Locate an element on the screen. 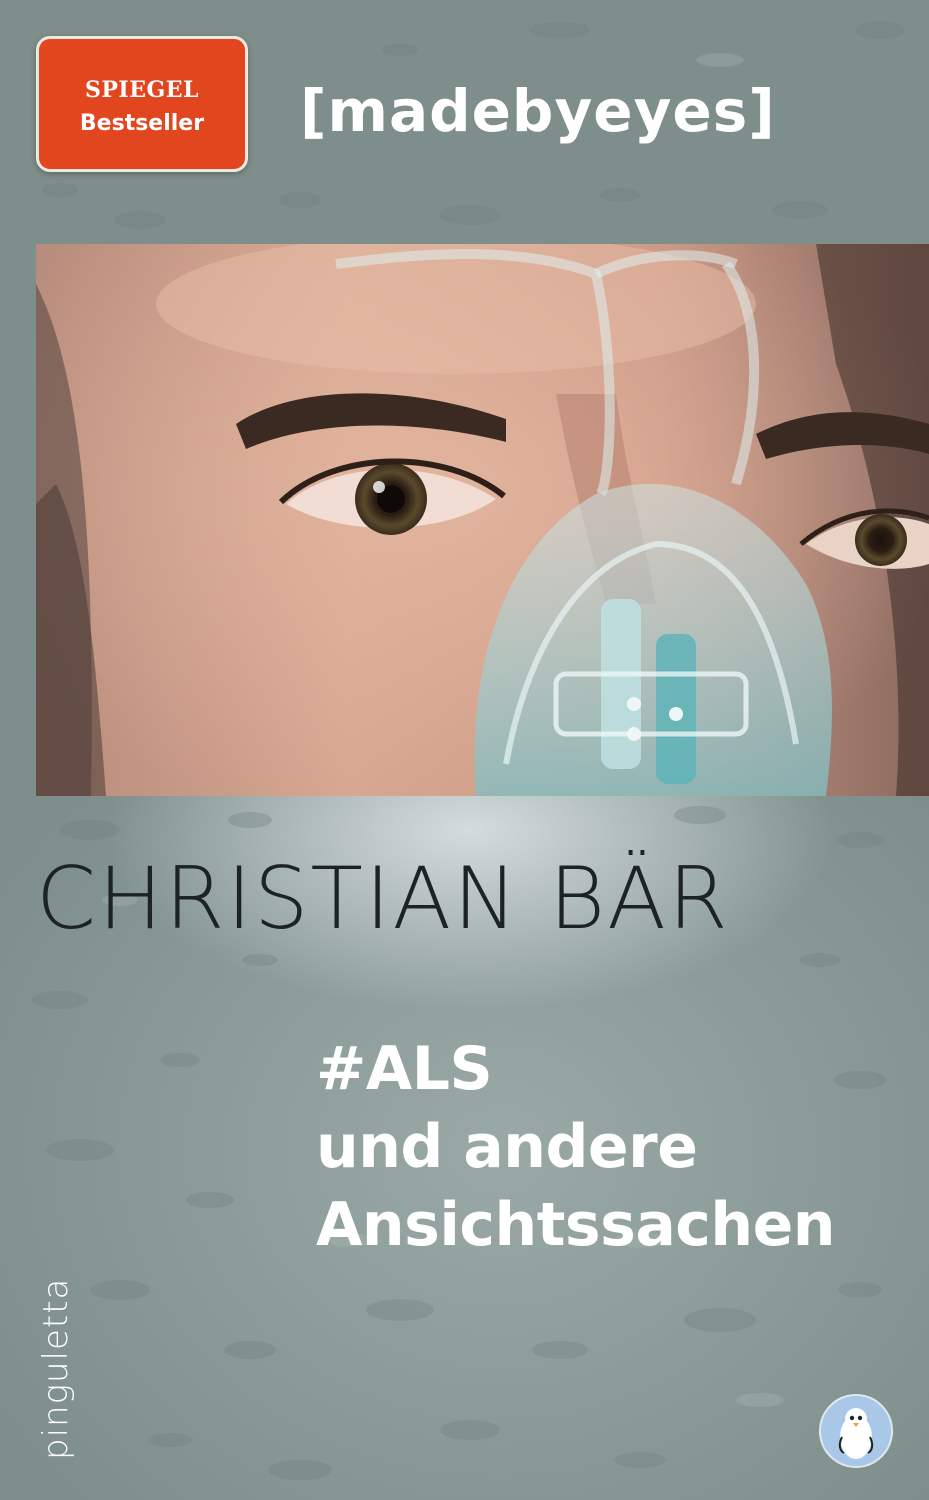 This screenshot has height=1500, width=929. penguin-icon is located at coordinates (856, 1431).